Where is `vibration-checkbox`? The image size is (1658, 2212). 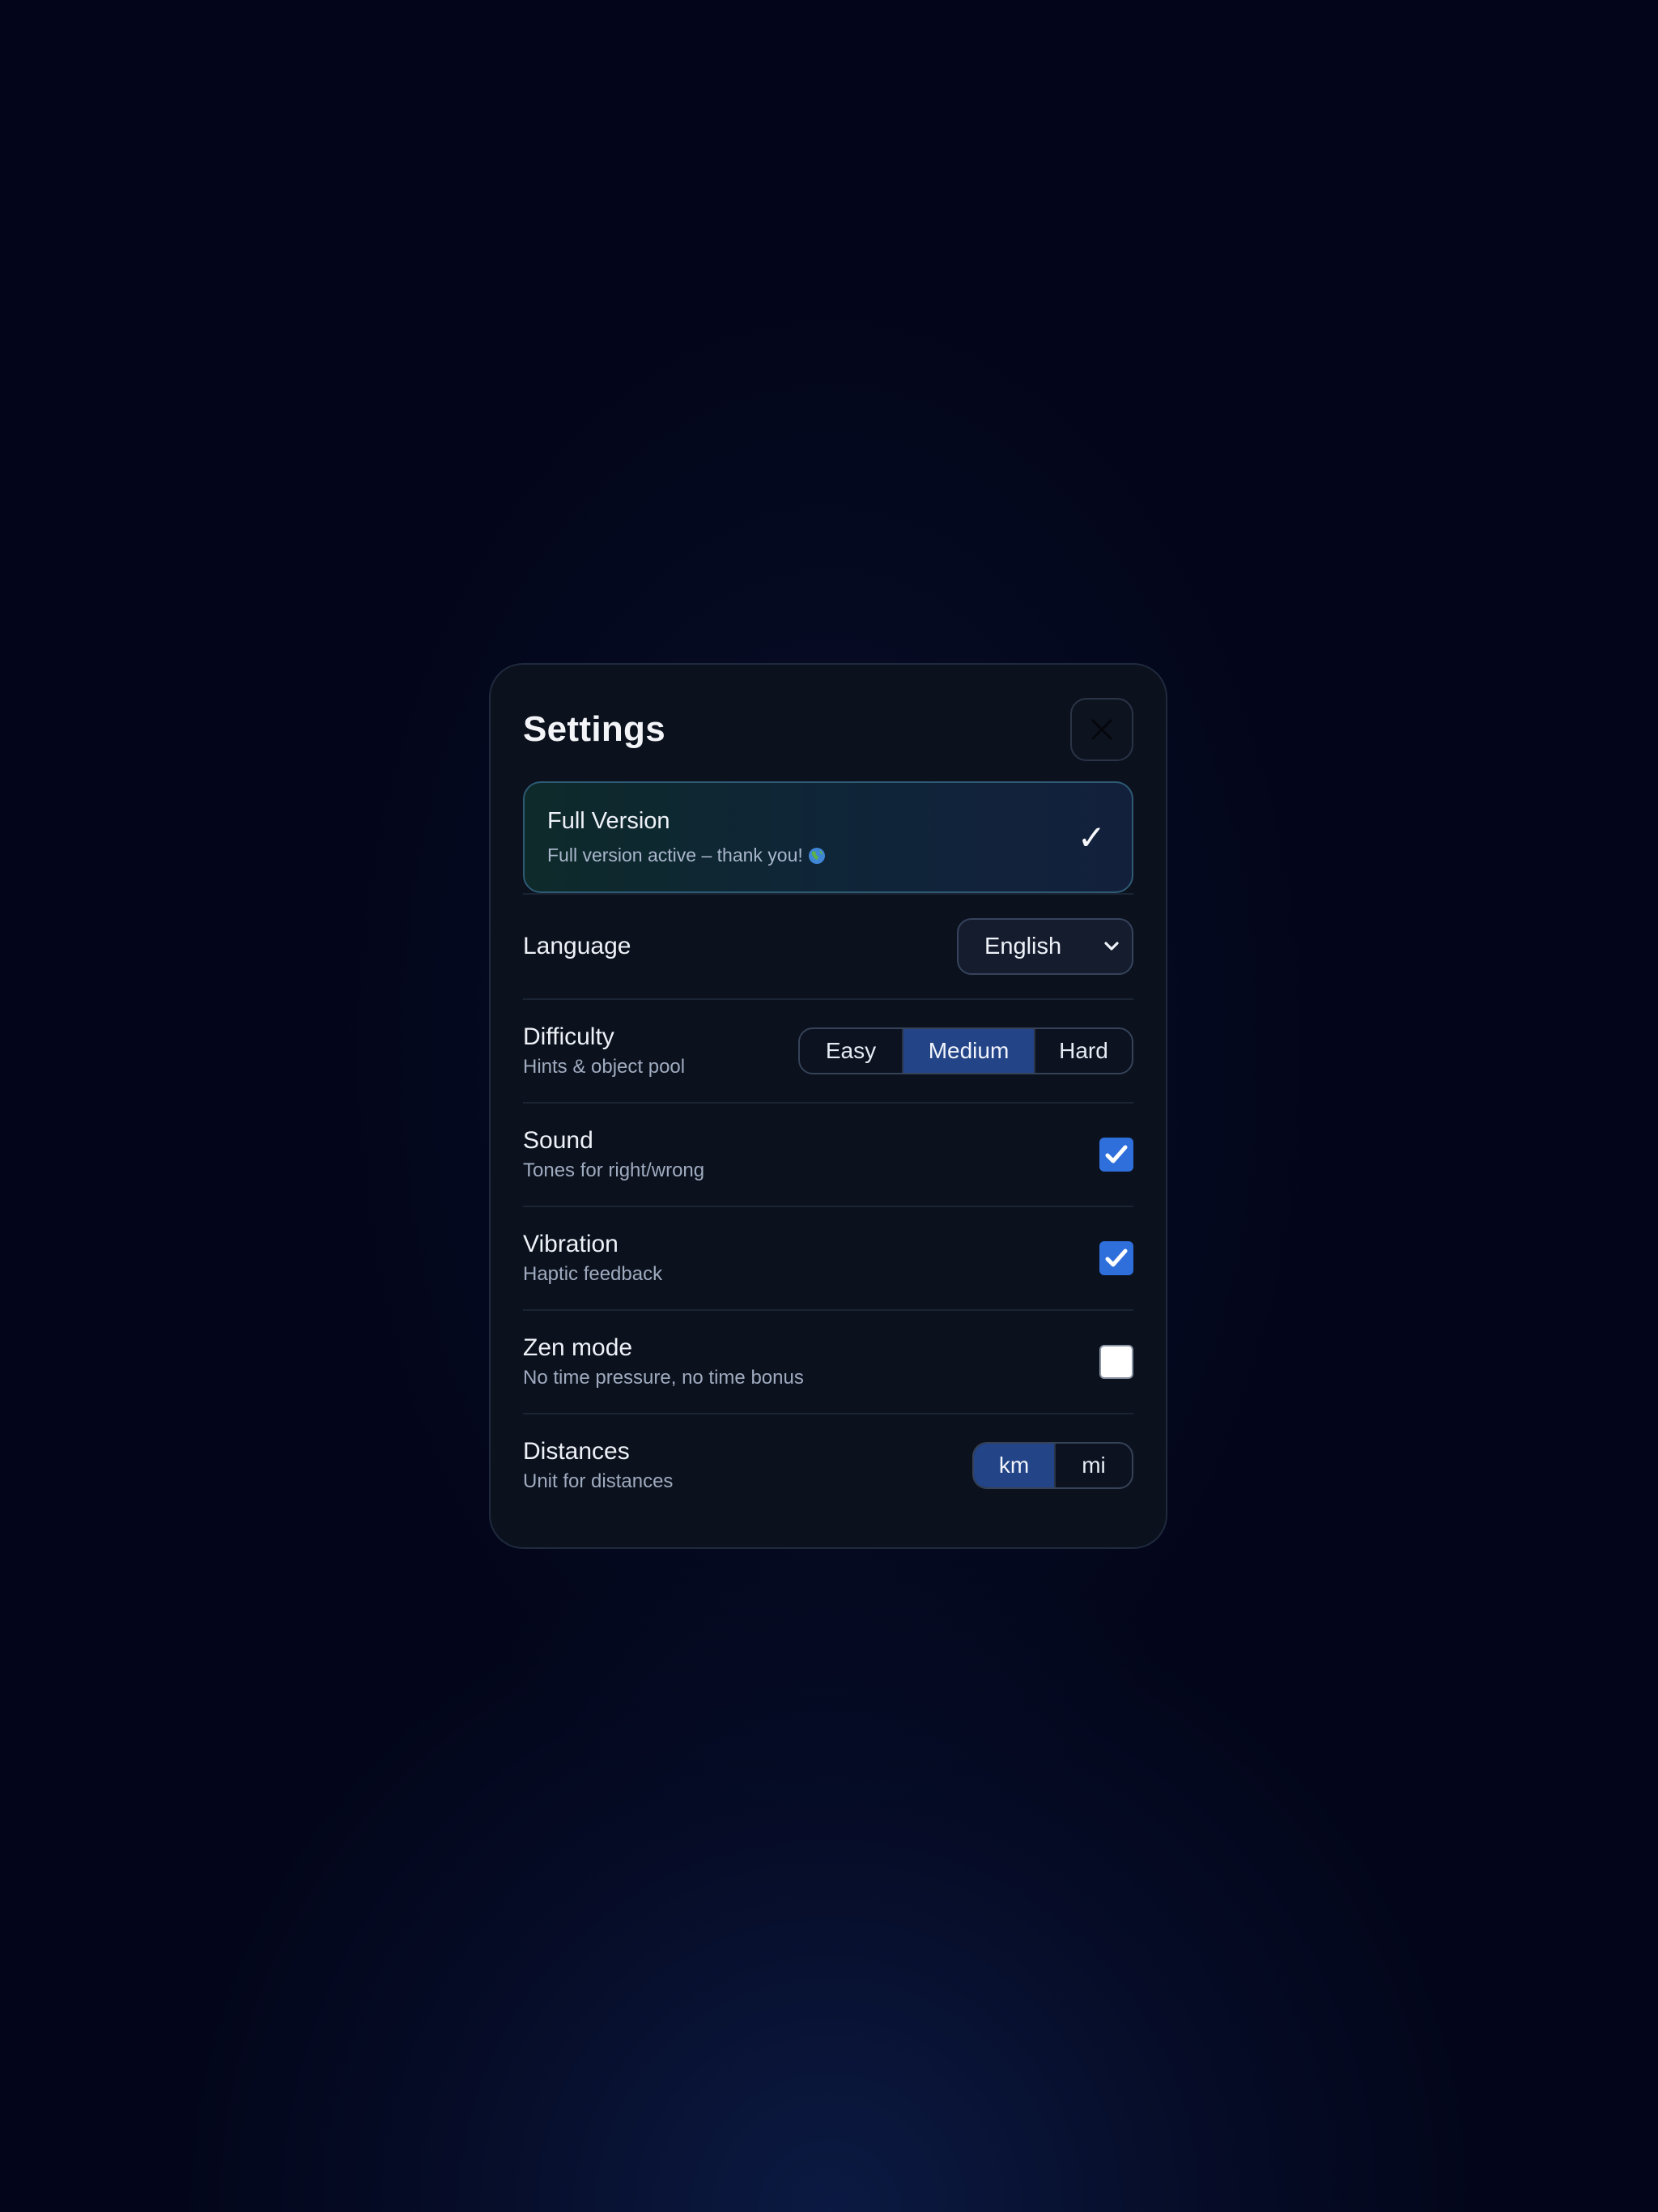
vibration-checkbox is located at coordinates (1116, 1258).